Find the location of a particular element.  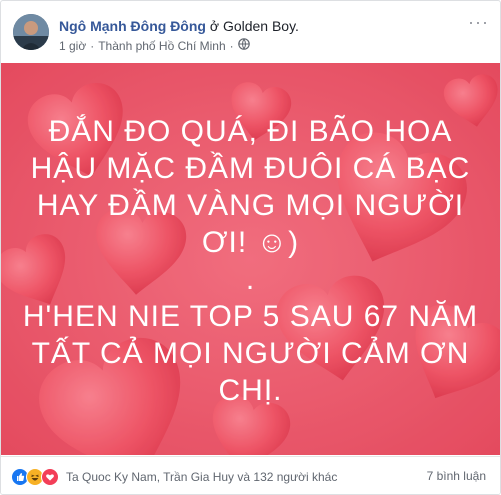

author-line: Ngô Mạnh Đông Đông ở Golden Boy. is located at coordinates (179, 26).